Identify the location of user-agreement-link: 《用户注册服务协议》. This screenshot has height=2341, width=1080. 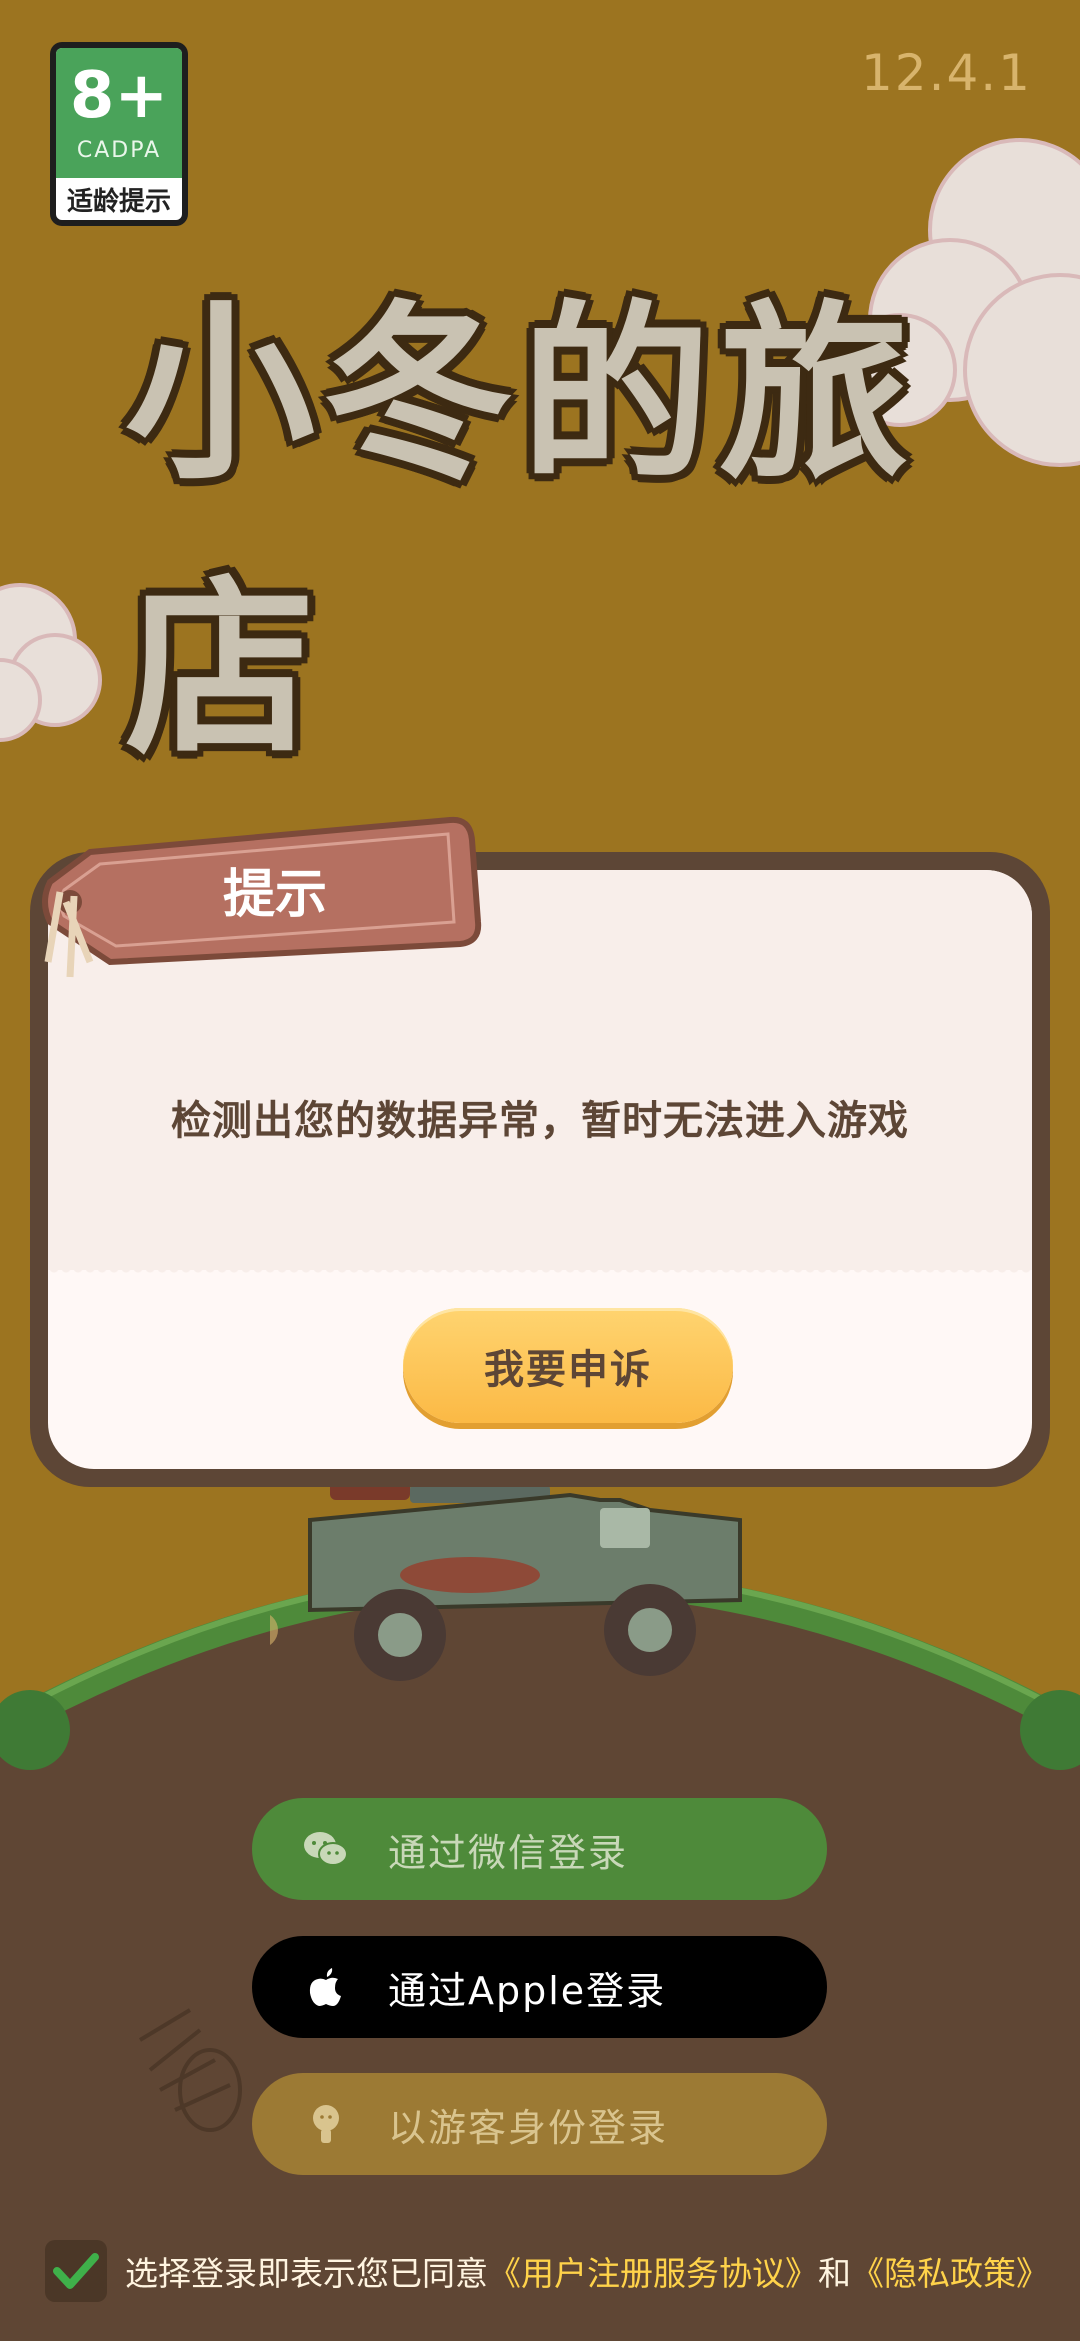
(653, 2273).